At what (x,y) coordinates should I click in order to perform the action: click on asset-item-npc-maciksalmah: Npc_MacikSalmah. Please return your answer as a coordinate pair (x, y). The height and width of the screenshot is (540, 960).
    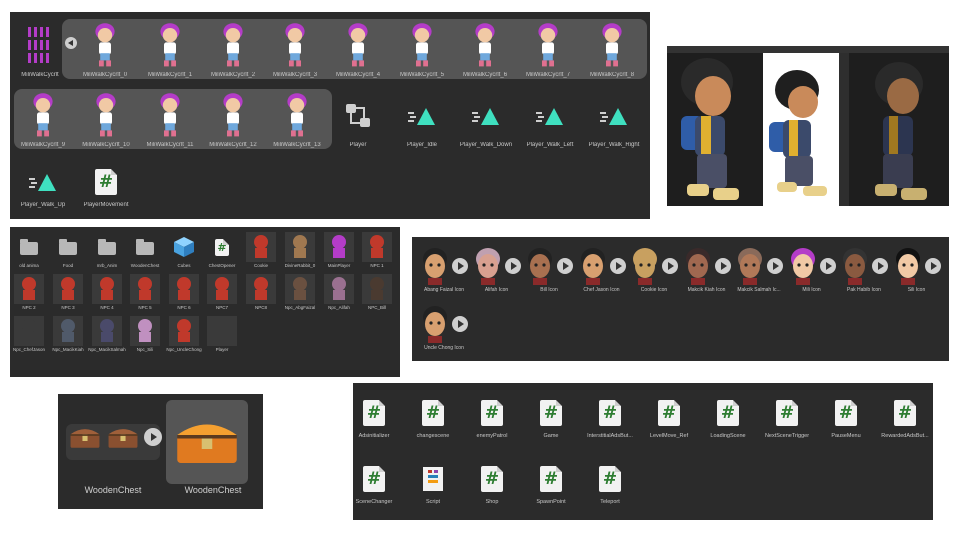
    Looking at the image, I should click on (107, 333).